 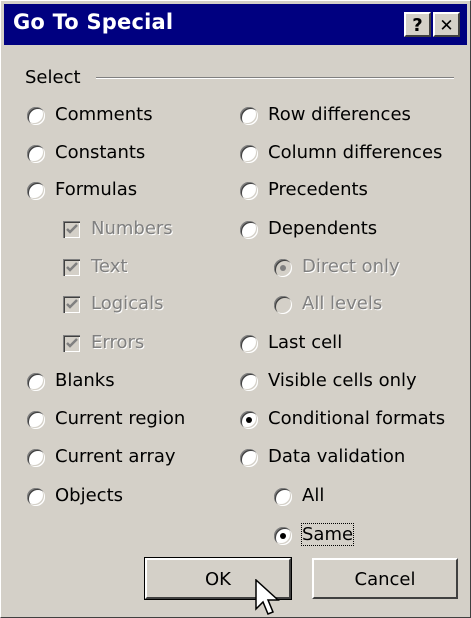 What do you see at coordinates (249, 154) in the screenshot?
I see `radio-column-differences` at bounding box center [249, 154].